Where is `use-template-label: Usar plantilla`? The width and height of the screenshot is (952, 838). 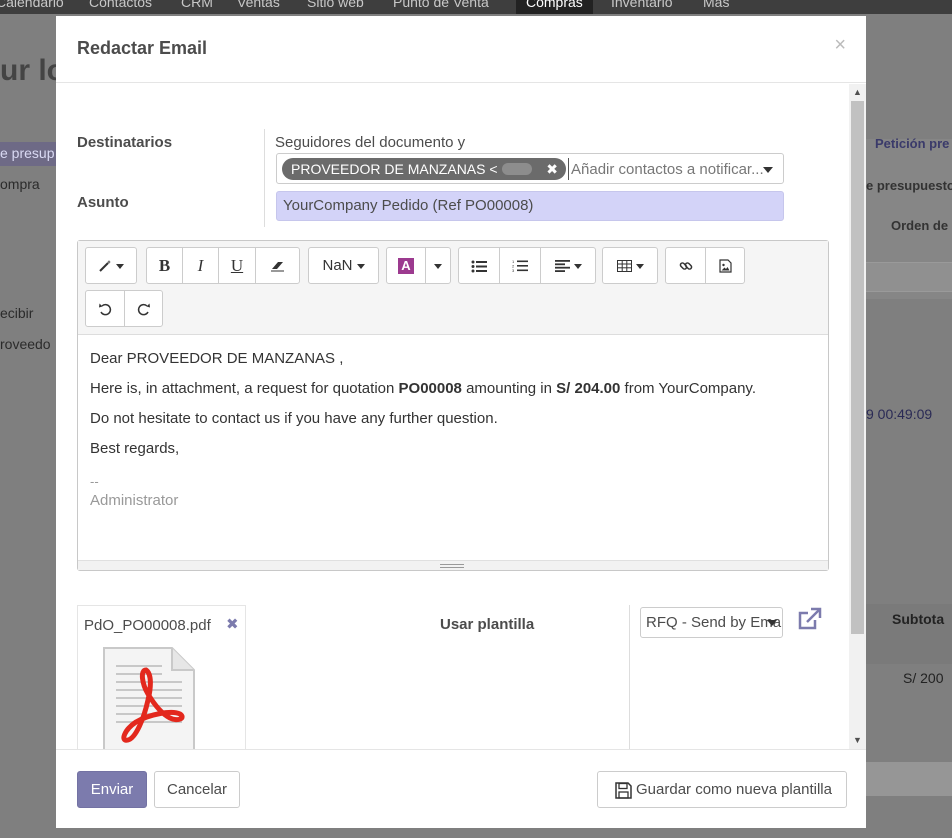
use-template-label: Usar plantilla is located at coordinates (487, 624).